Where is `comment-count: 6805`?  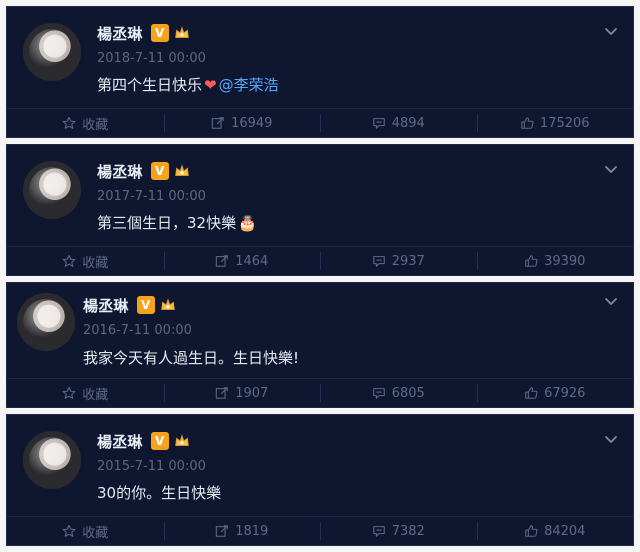
comment-count: 6805 is located at coordinates (408, 393).